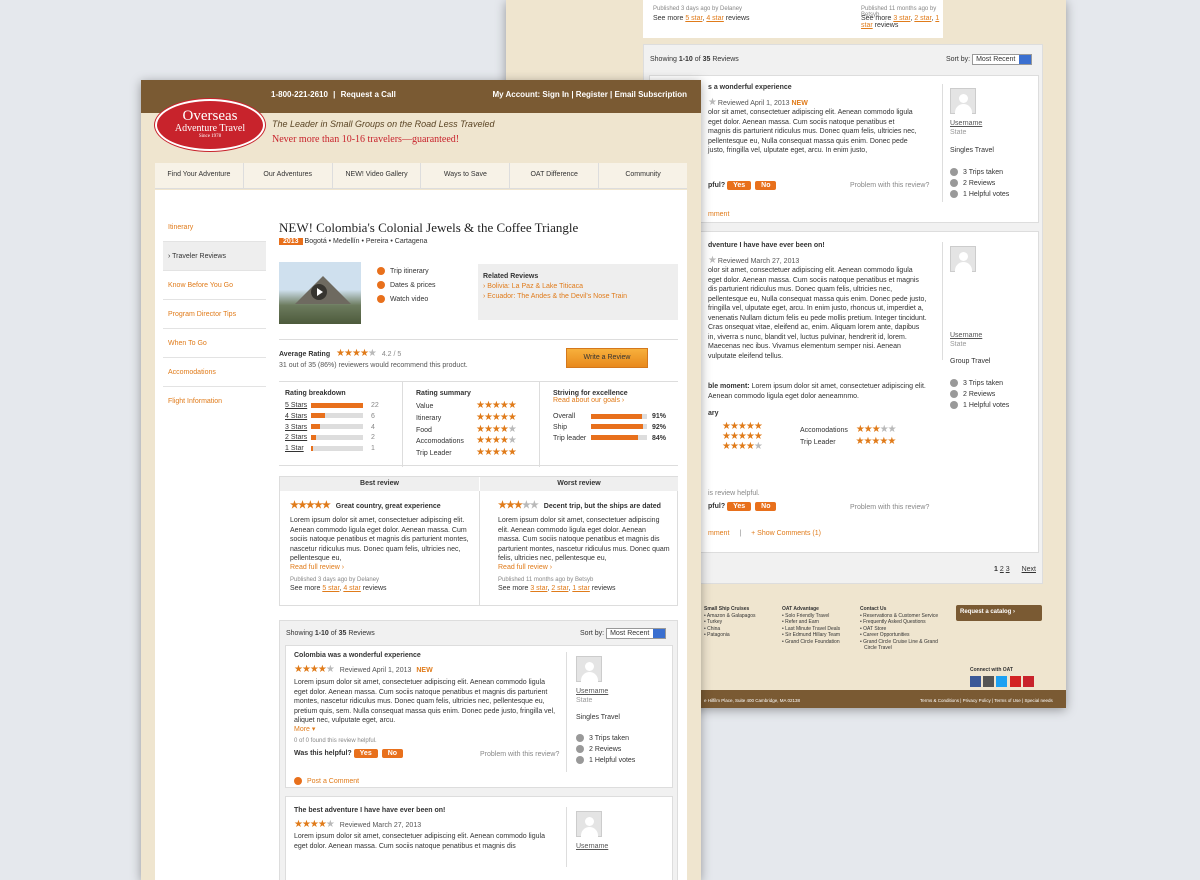 Image resolution: width=1200 pixels, height=880 pixels. I want to click on votes-icon, so click(580, 760).